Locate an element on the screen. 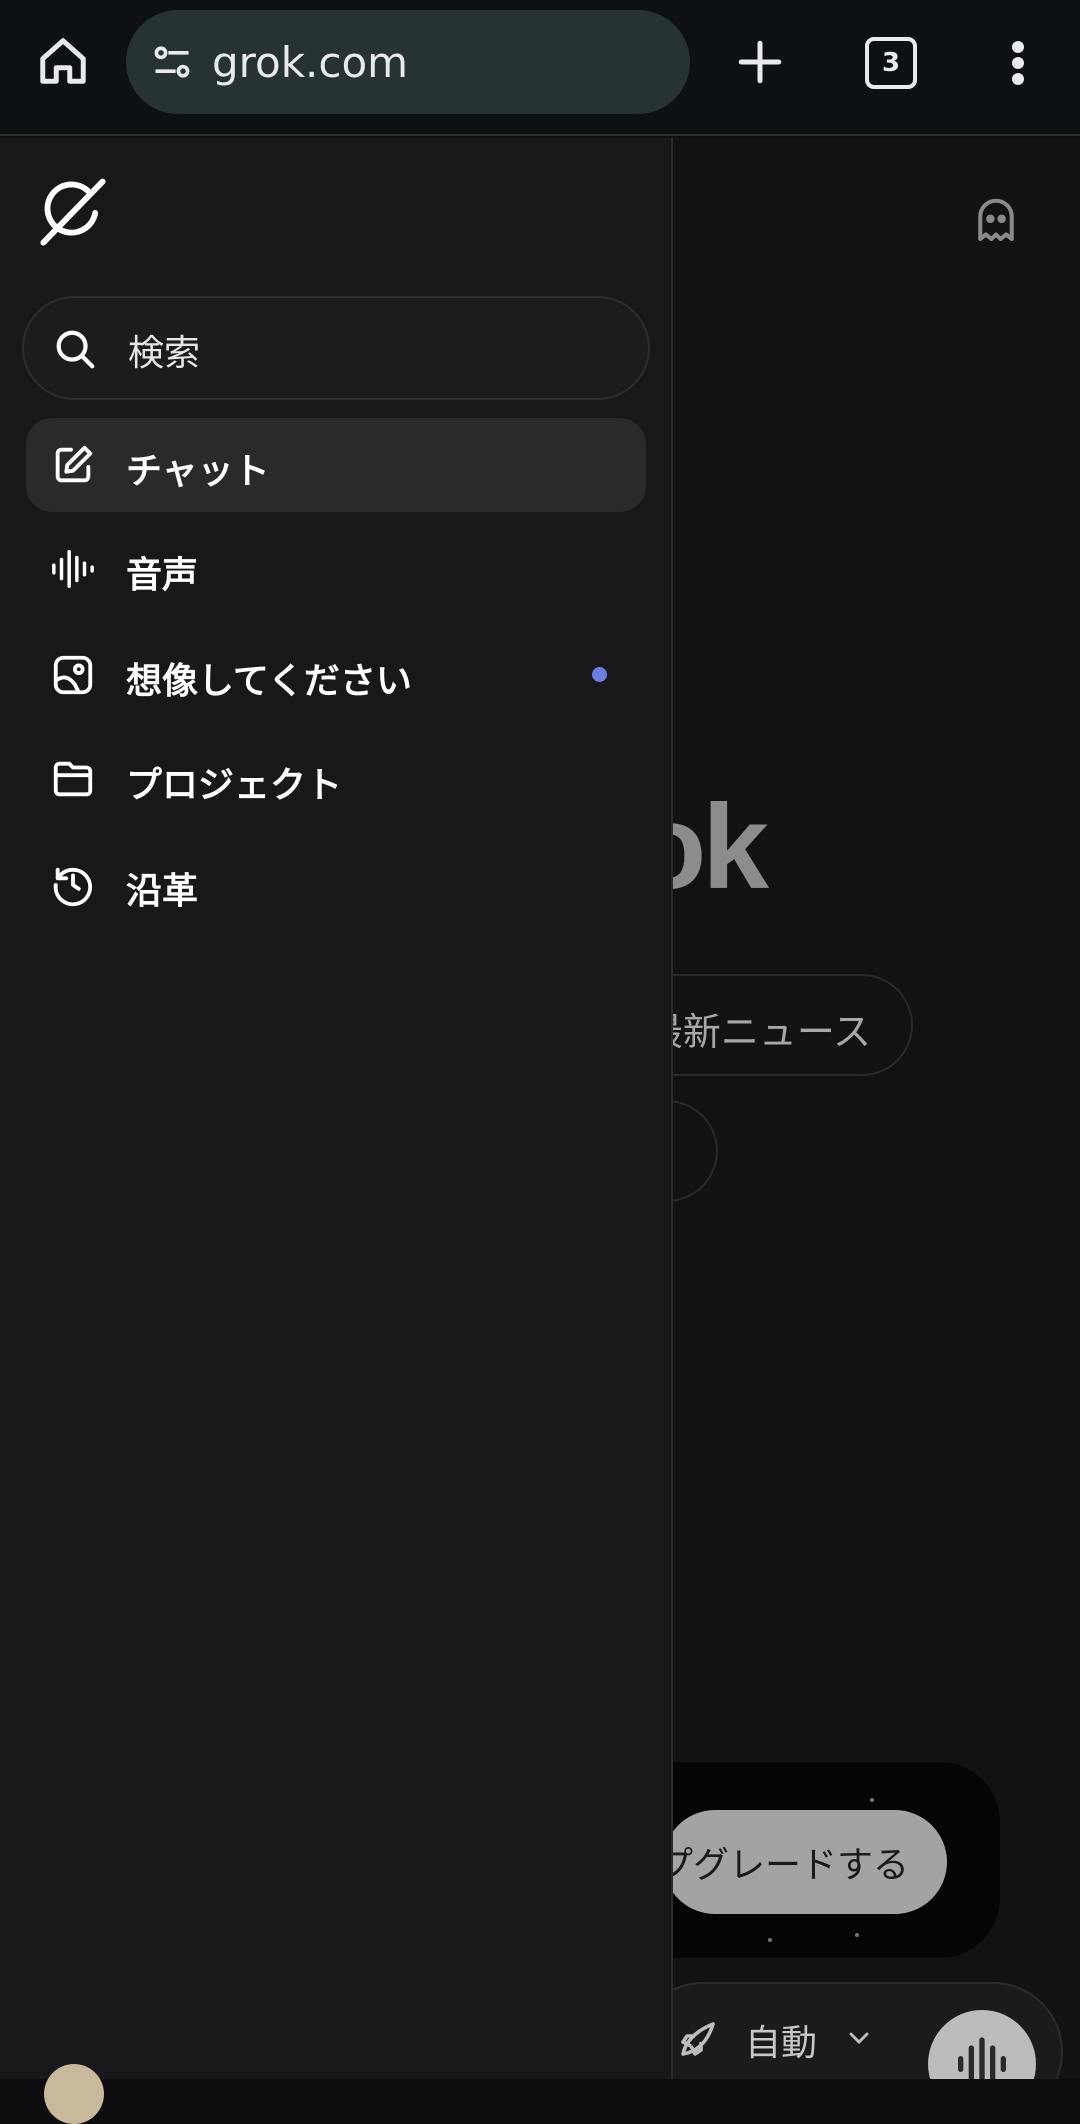 Image resolution: width=1080 pixels, height=2124 pixels. image-icon is located at coordinates (73, 675).